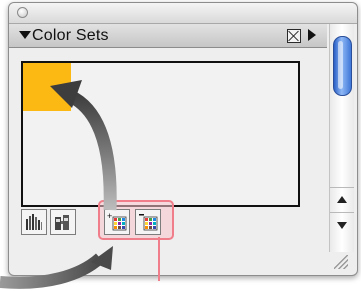 Image resolution: width=361 pixels, height=291 pixels. Describe the element at coordinates (83, 145) in the screenshot. I see `arrow-to-swatch-icon` at that location.